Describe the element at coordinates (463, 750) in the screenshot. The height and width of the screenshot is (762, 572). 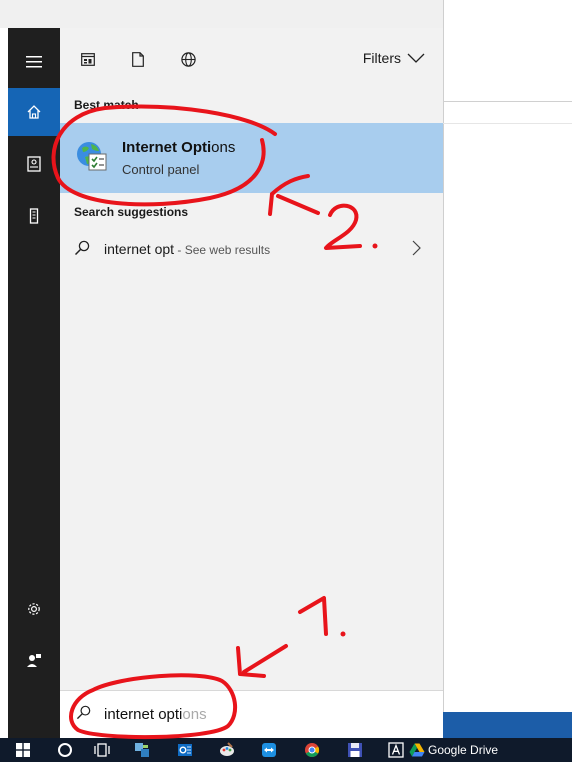
I see `google-drive-label: Google Drive` at that location.